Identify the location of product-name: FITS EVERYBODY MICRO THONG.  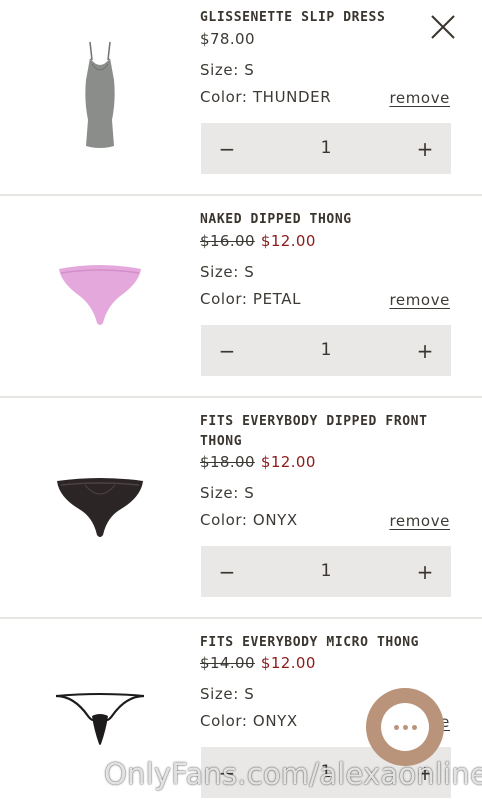
(325, 643).